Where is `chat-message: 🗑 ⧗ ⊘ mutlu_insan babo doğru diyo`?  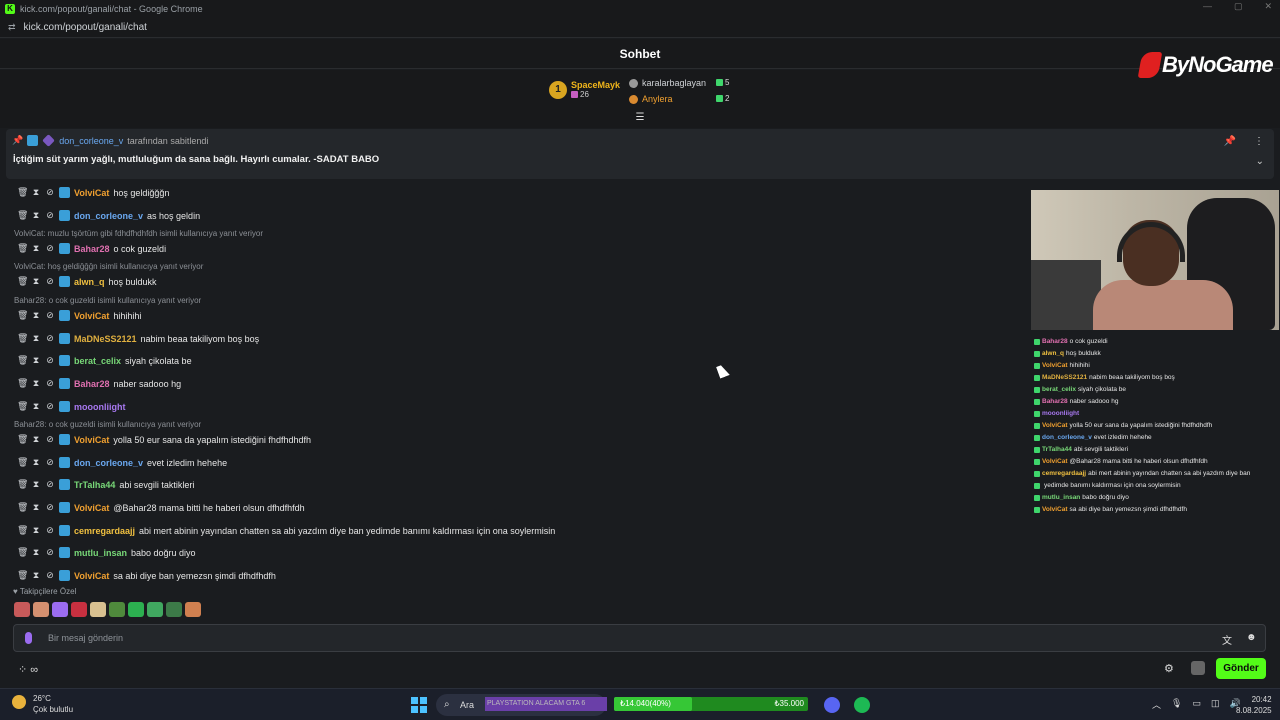
chat-message: 🗑 ⧗ ⊘ mutlu_insan babo doğru diyo is located at coordinates (106, 552).